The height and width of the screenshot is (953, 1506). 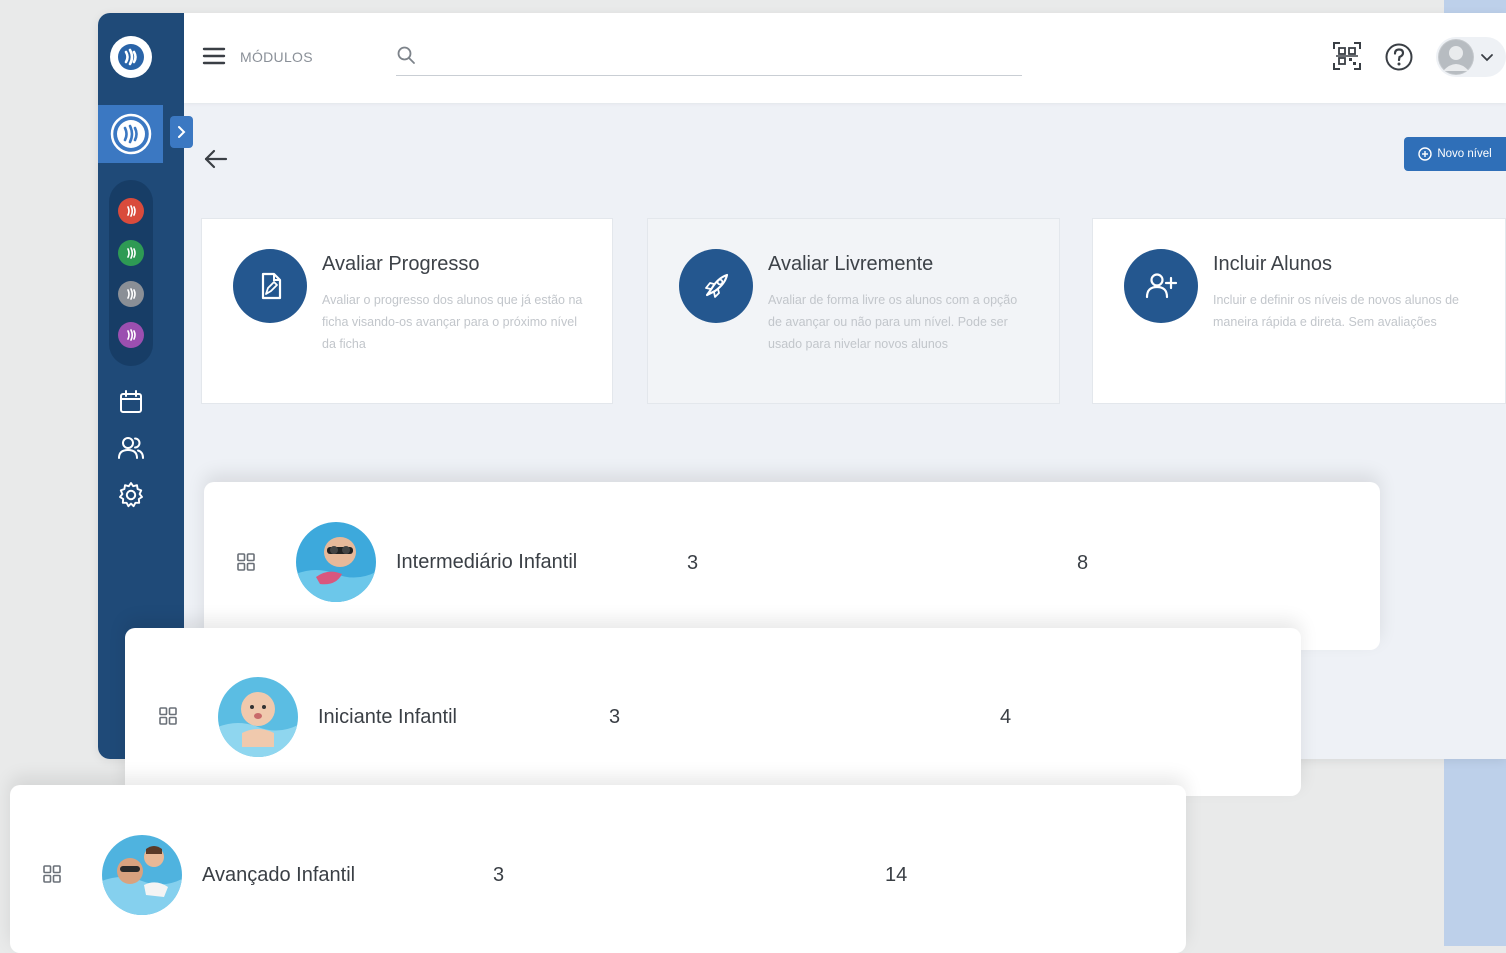 I want to click on user-menu, so click(x=1471, y=57).